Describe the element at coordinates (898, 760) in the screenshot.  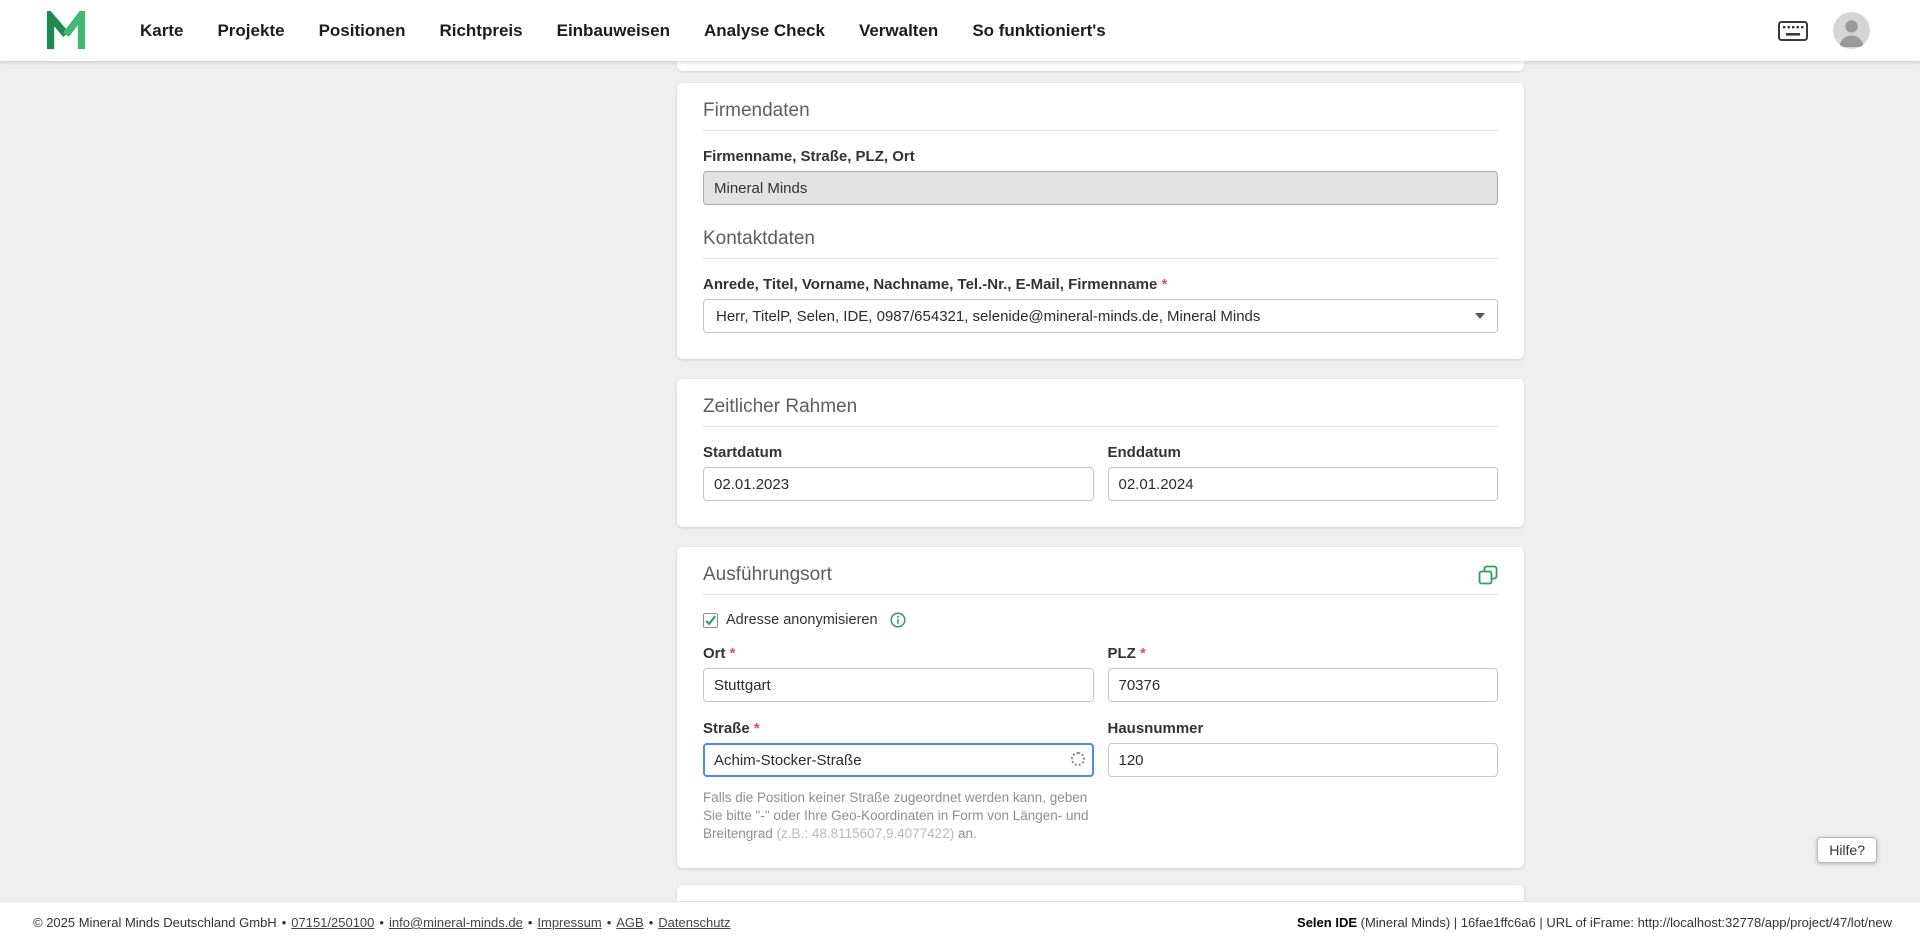
I see `strasse-input` at that location.